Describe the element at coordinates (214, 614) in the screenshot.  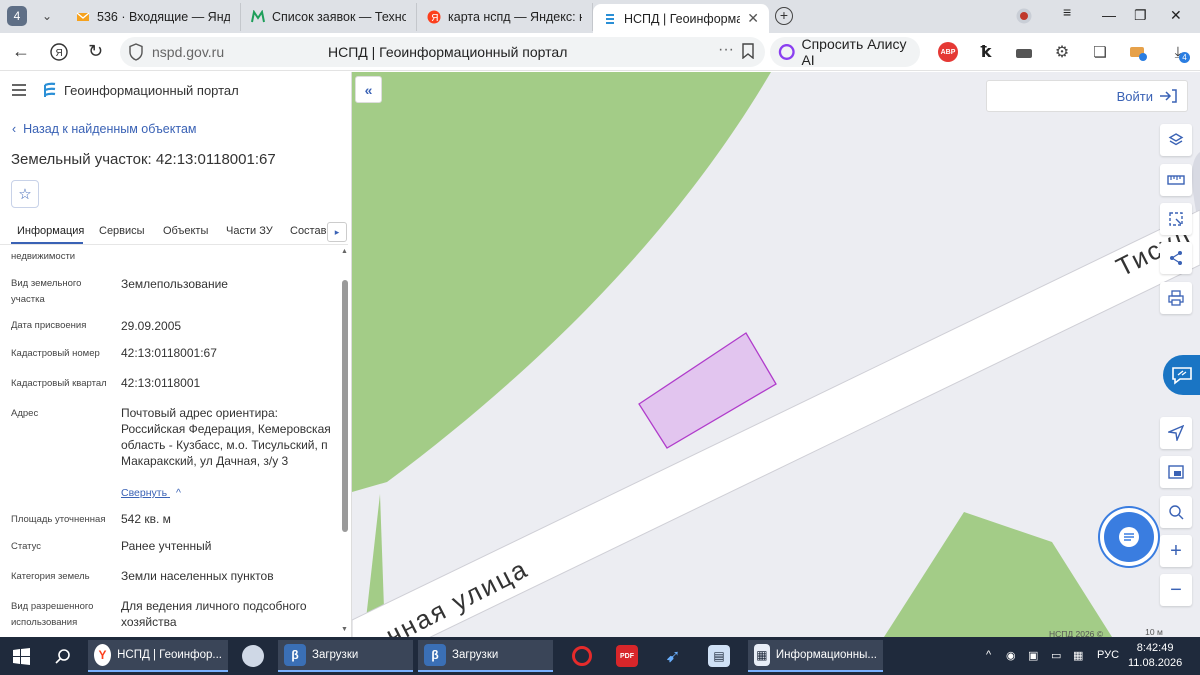
I see `field-value: Для ведения личного подсобного хозяйства` at that location.